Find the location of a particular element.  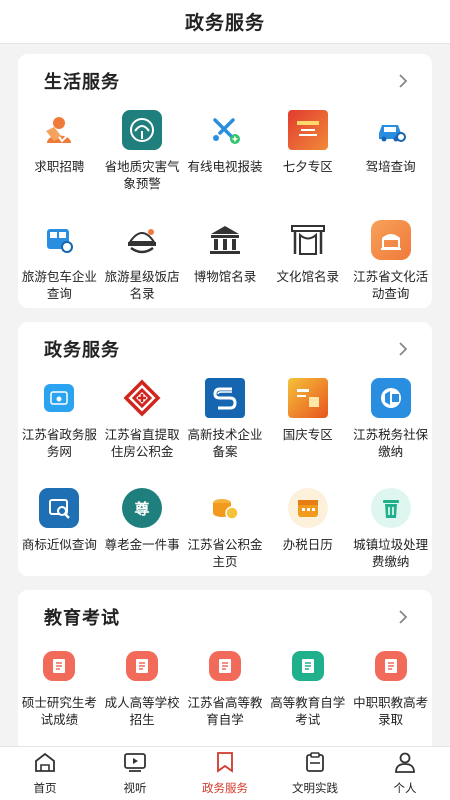

hightech-icon is located at coordinates (224, 398).